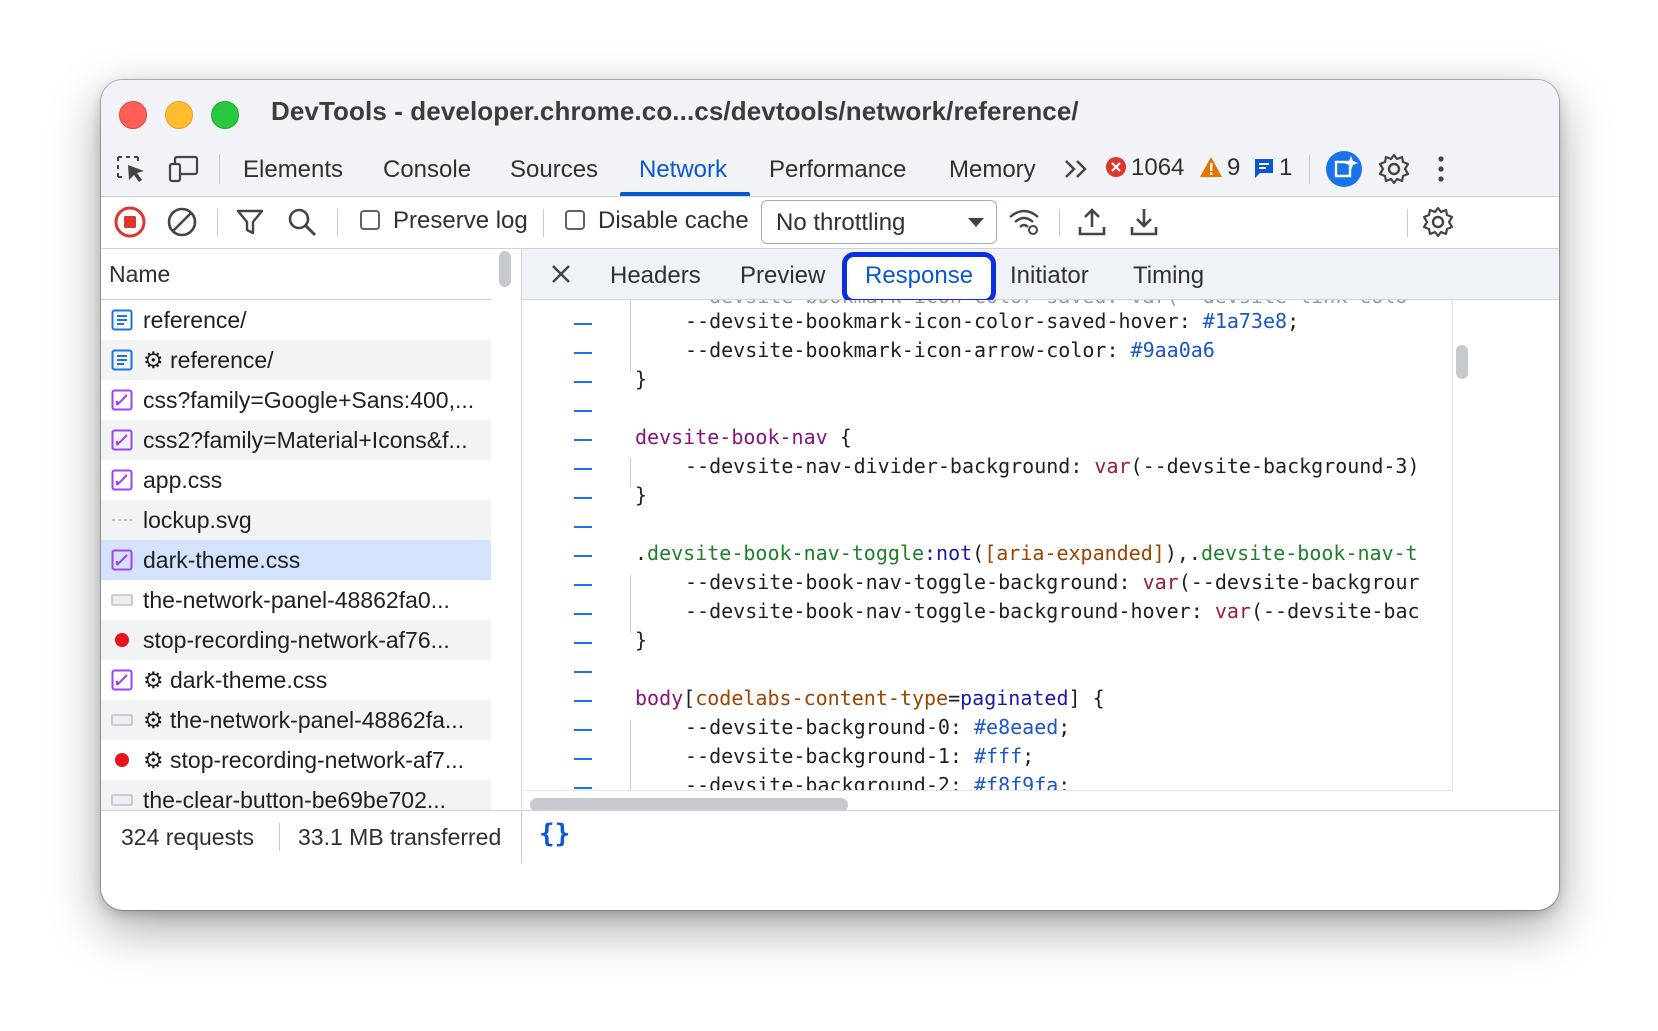  Describe the element at coordinates (1394, 169) in the screenshot. I see `settings-gear-icon` at that location.